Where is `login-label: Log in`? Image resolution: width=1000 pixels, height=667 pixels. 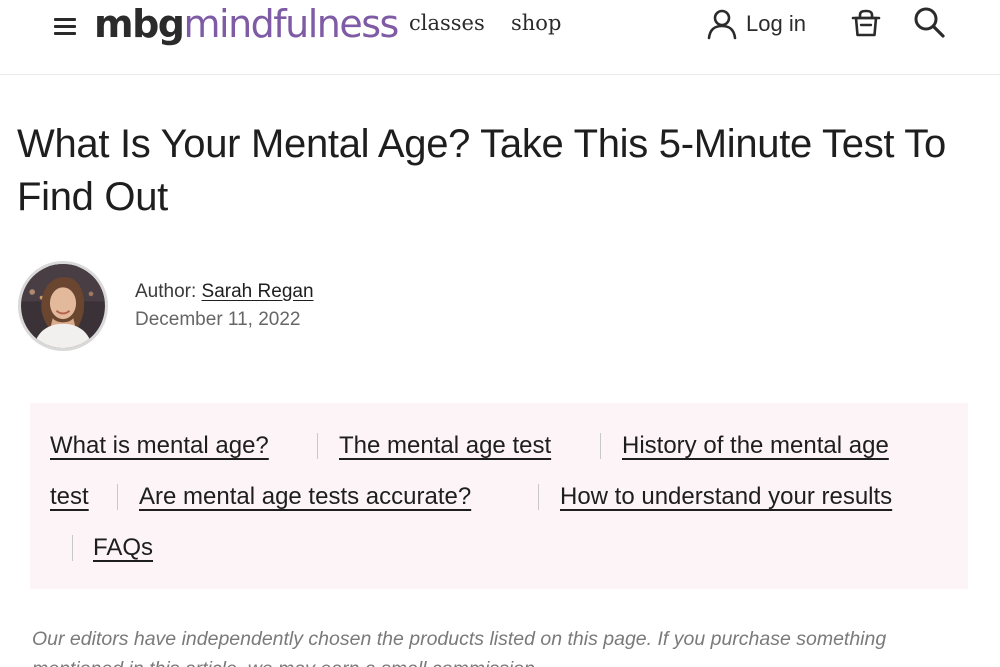 login-label: Log in is located at coordinates (776, 23).